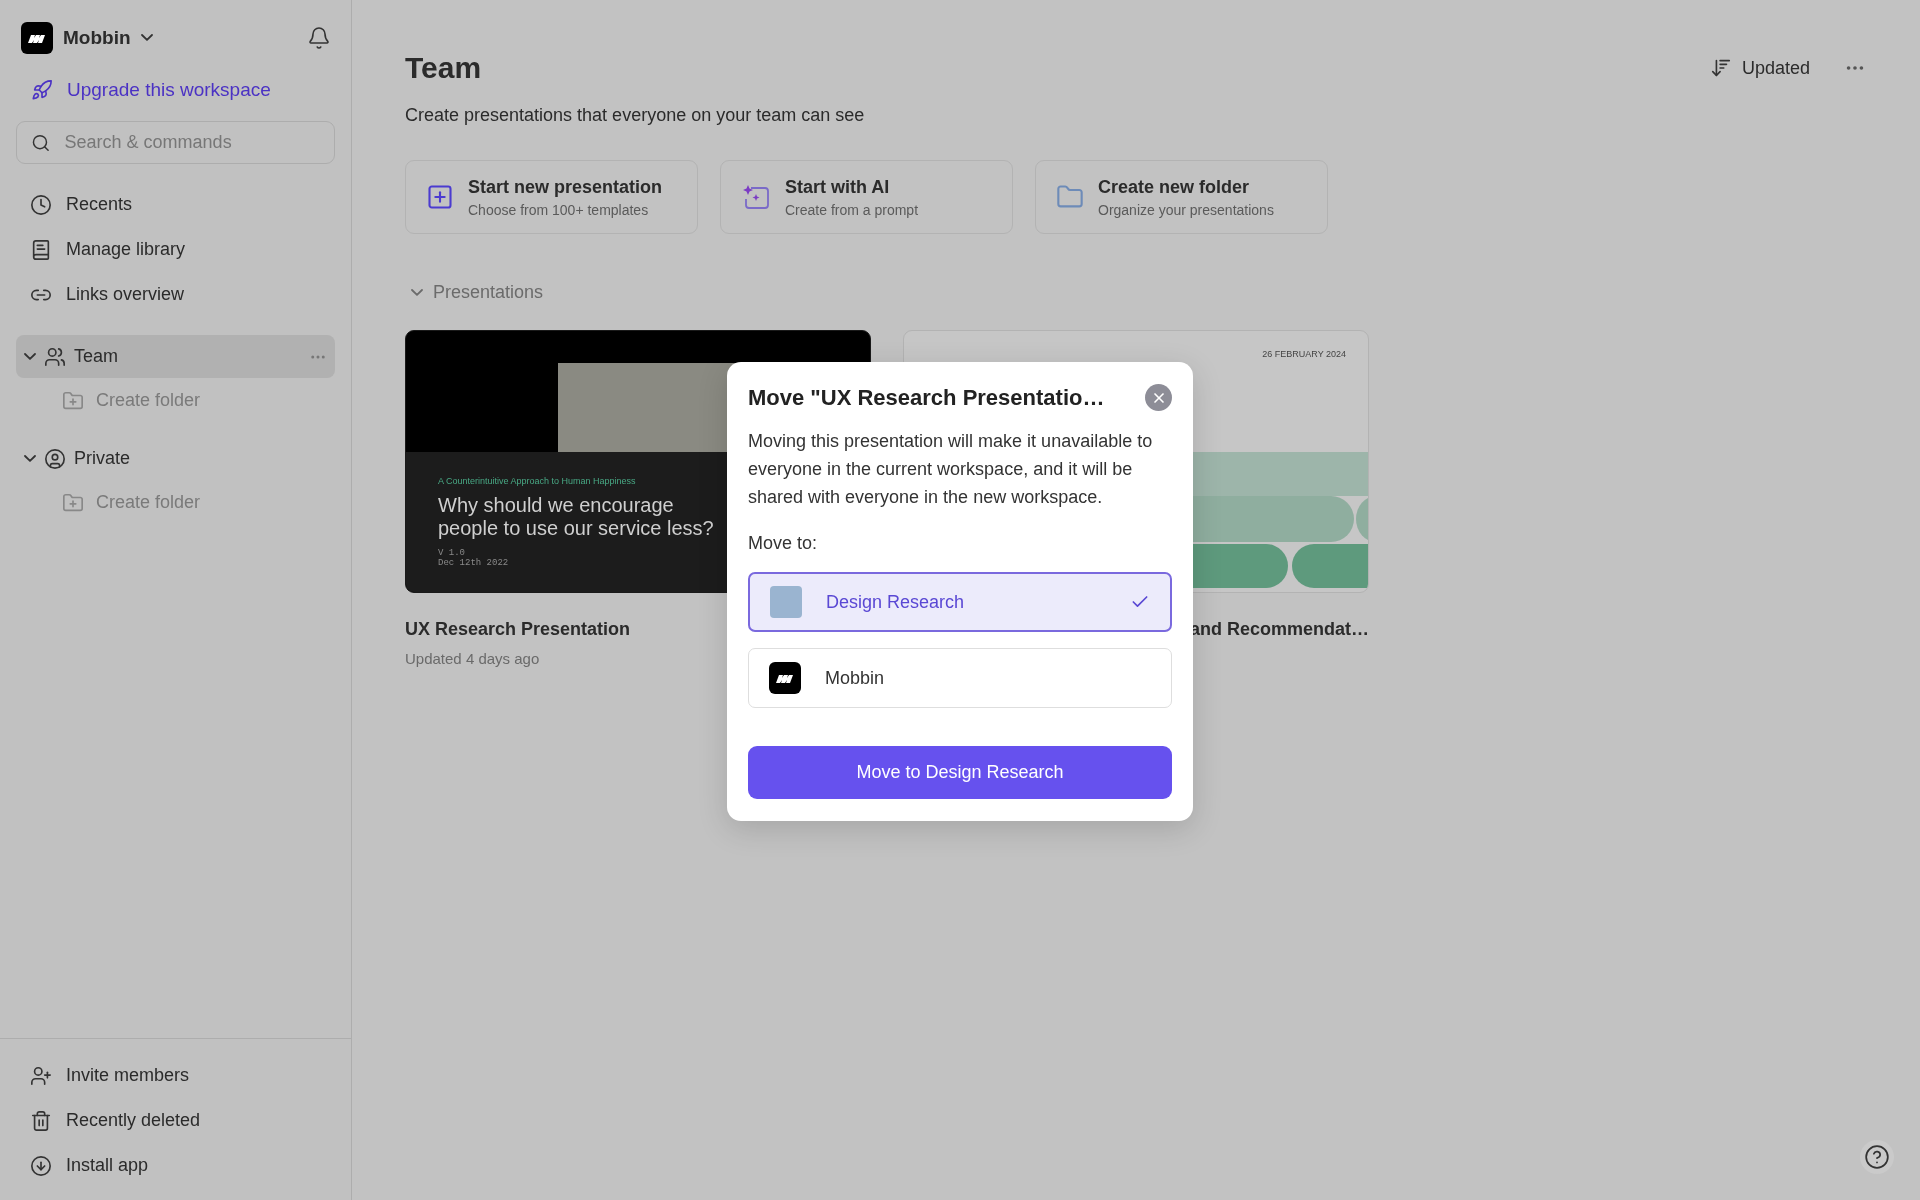 Image resolution: width=1920 pixels, height=1200 pixels. Describe the element at coordinates (452, 553) in the screenshot. I see `slide-version: V 1.0` at that location.